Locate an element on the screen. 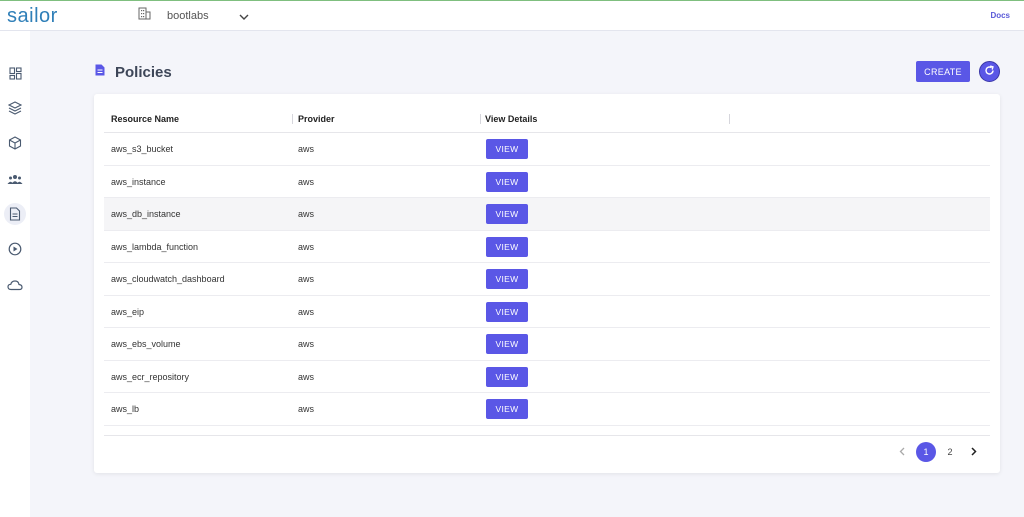 The height and width of the screenshot is (517, 1024). chevron-right-icon is located at coordinates (974, 452).